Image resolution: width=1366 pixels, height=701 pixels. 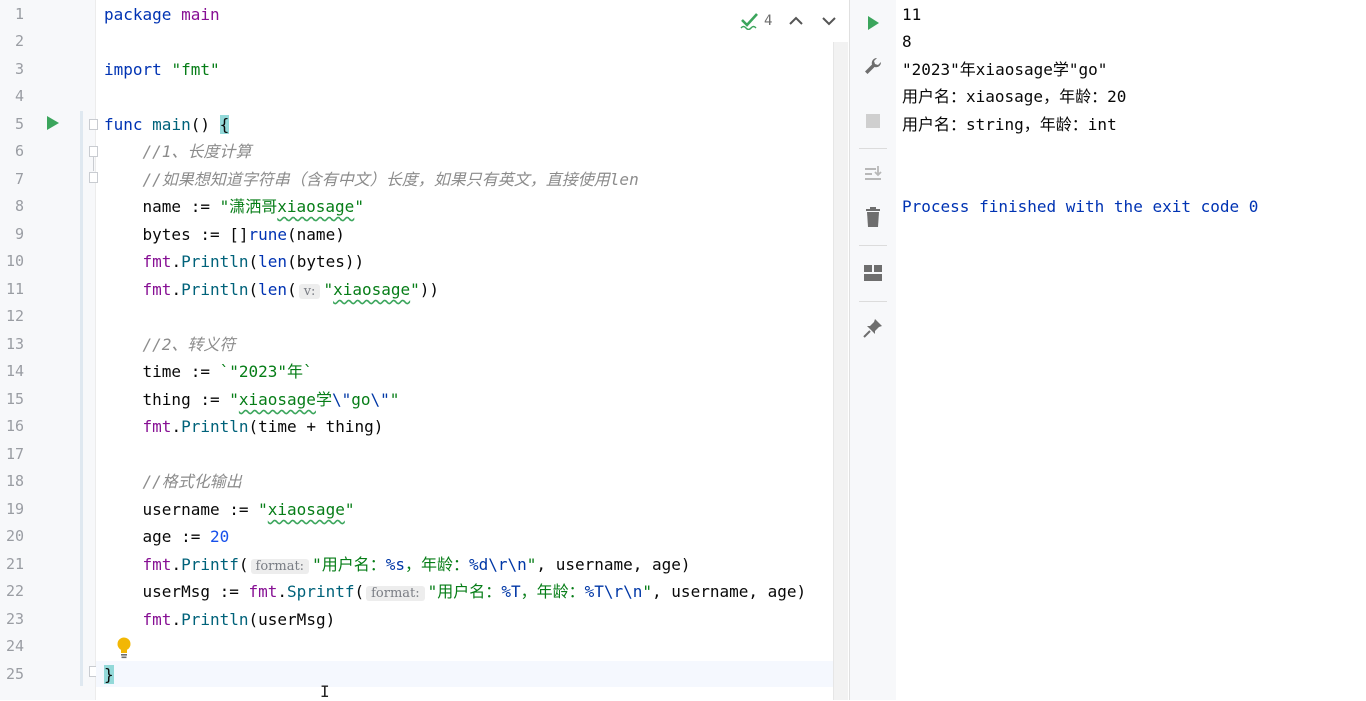 I want to click on code-line: import "fmt", so click(x=162, y=69).